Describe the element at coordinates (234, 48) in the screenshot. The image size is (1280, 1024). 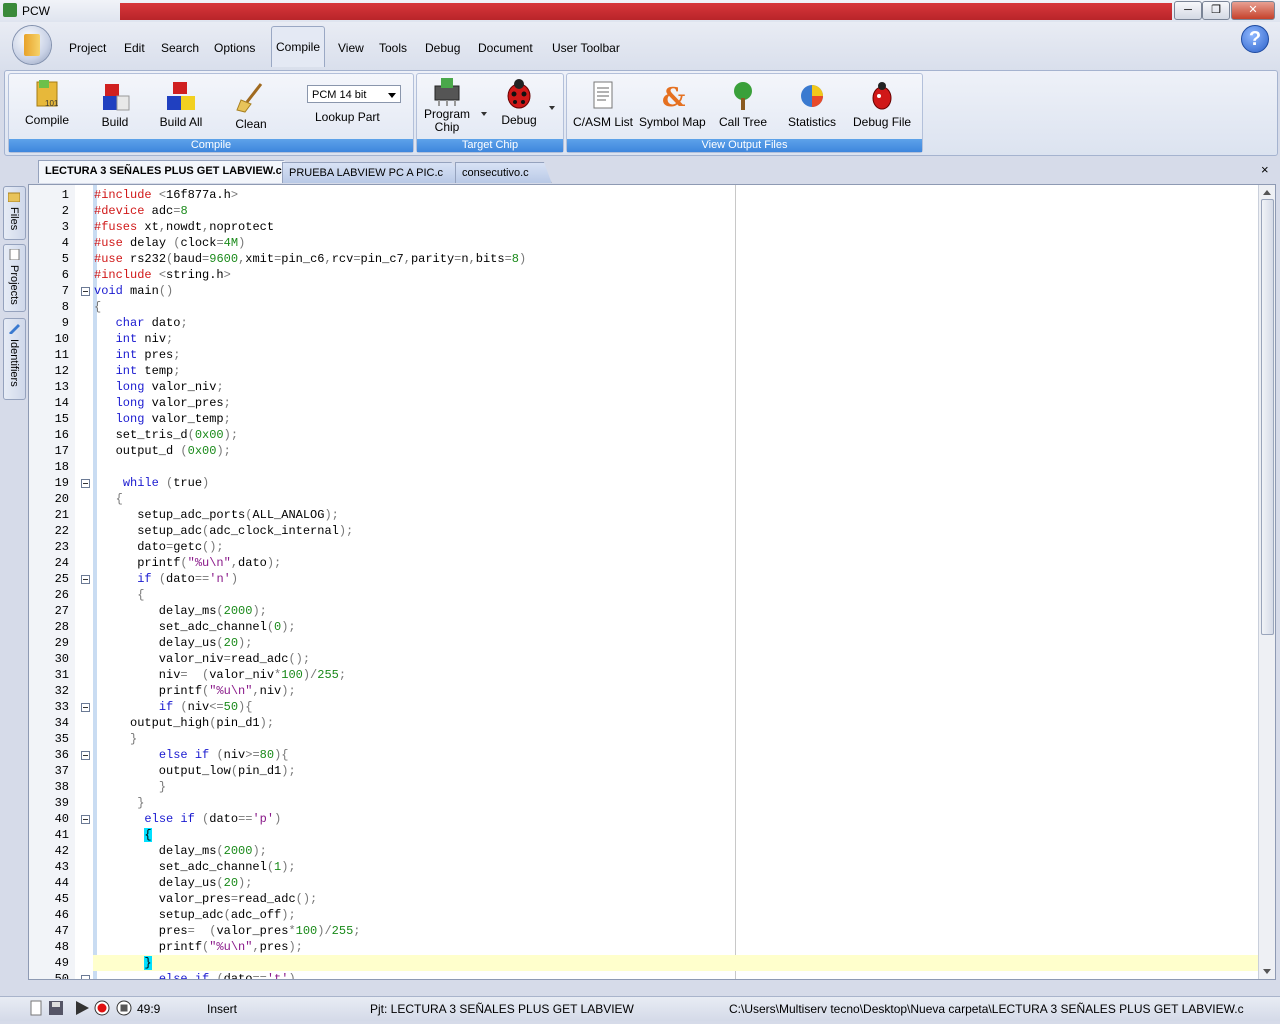
I see `menu-options: Options` at that location.